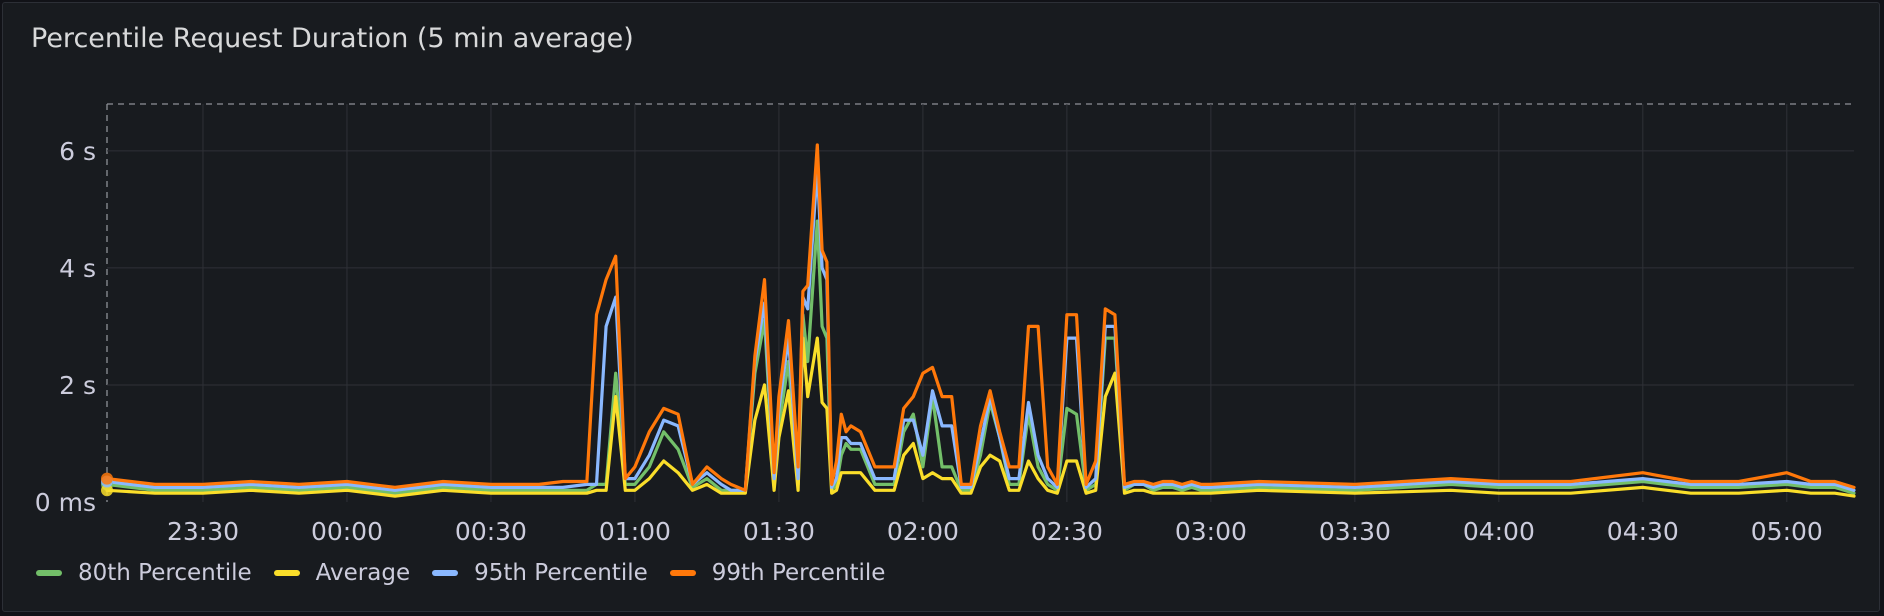 This screenshot has width=1884, height=616. Describe the element at coordinates (65, 502) in the screenshot. I see `y-tick-label: 0 ms` at that location.